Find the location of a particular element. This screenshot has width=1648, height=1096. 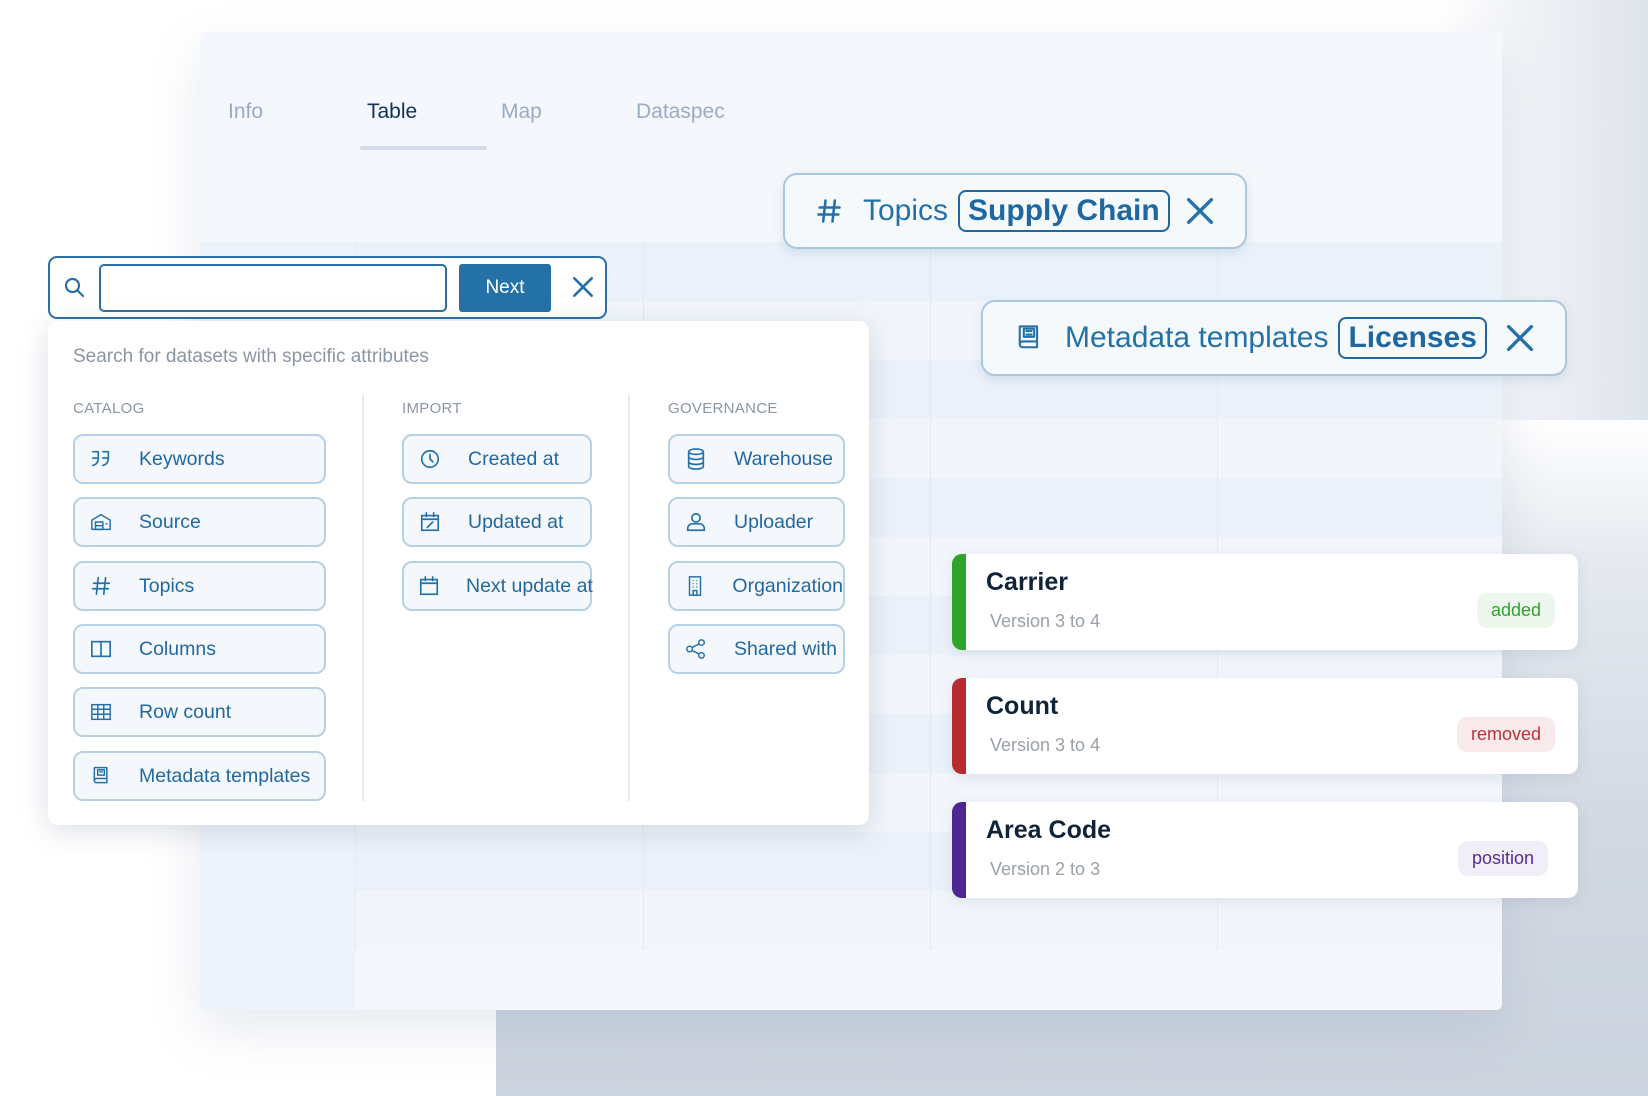

search-icon is located at coordinates (74, 289).